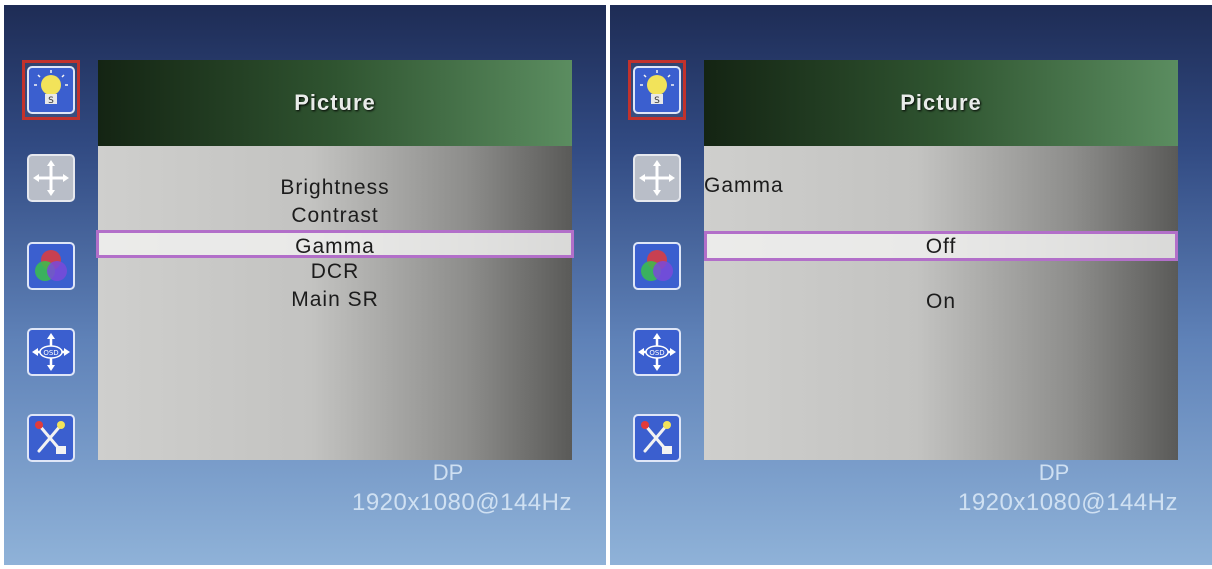  Describe the element at coordinates (744, 185) in the screenshot. I see `submenu-title: Gamma` at that location.